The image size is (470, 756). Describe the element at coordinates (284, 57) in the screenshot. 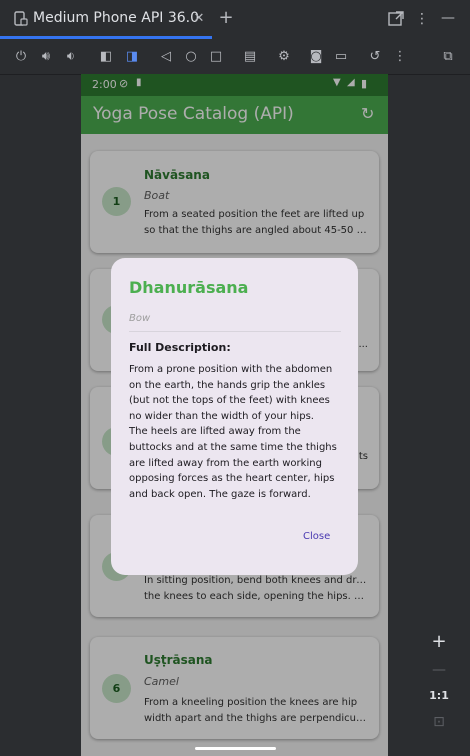

I see `settings-icon: ⚙` at that location.